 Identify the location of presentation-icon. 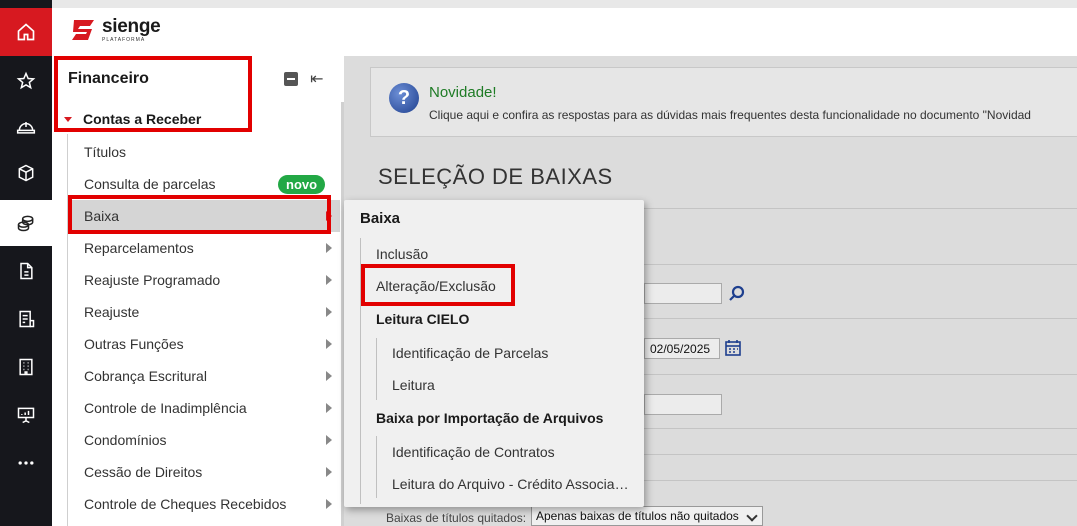
(26, 415).